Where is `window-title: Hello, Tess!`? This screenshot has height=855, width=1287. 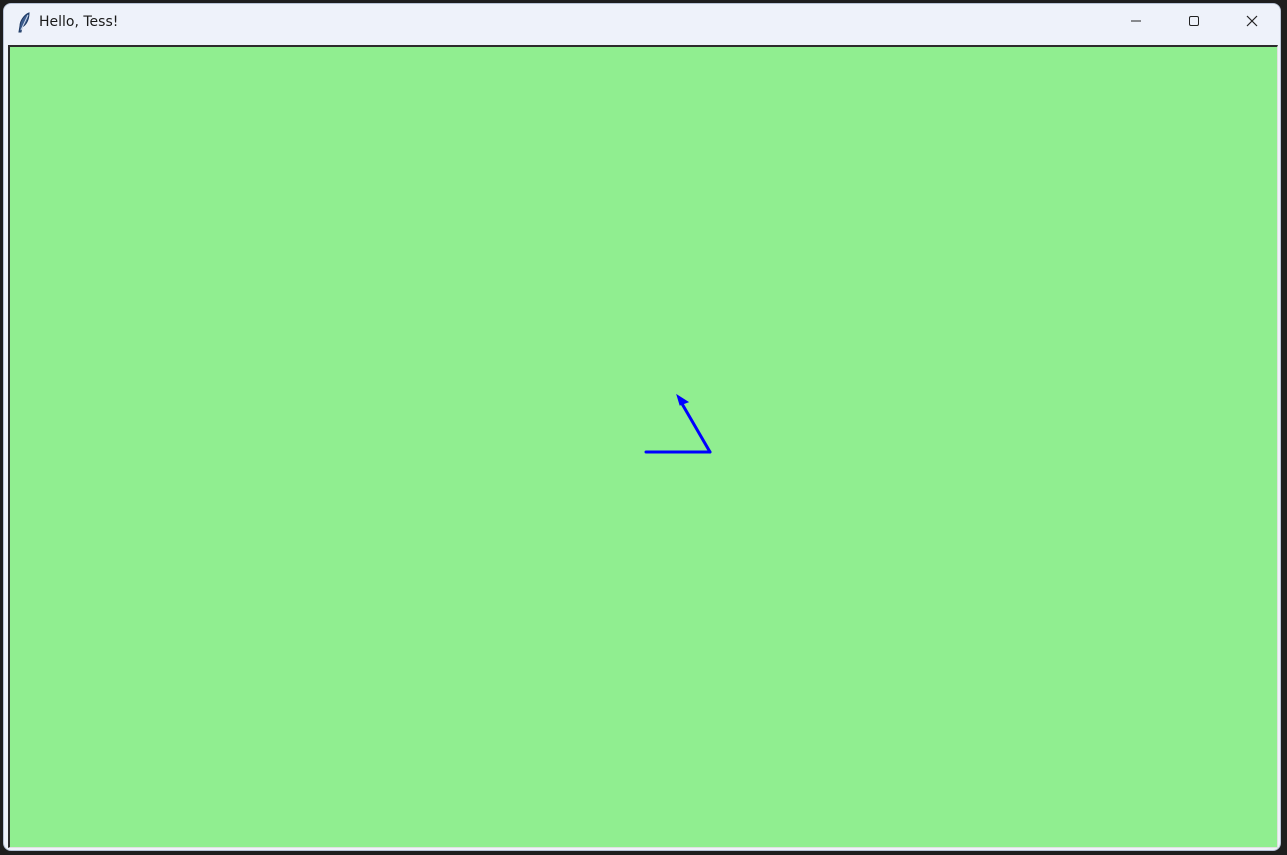
window-title: Hello, Tess! is located at coordinates (79, 22).